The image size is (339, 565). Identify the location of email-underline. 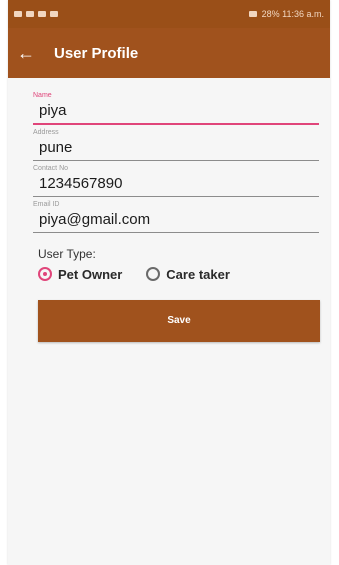
(176, 232).